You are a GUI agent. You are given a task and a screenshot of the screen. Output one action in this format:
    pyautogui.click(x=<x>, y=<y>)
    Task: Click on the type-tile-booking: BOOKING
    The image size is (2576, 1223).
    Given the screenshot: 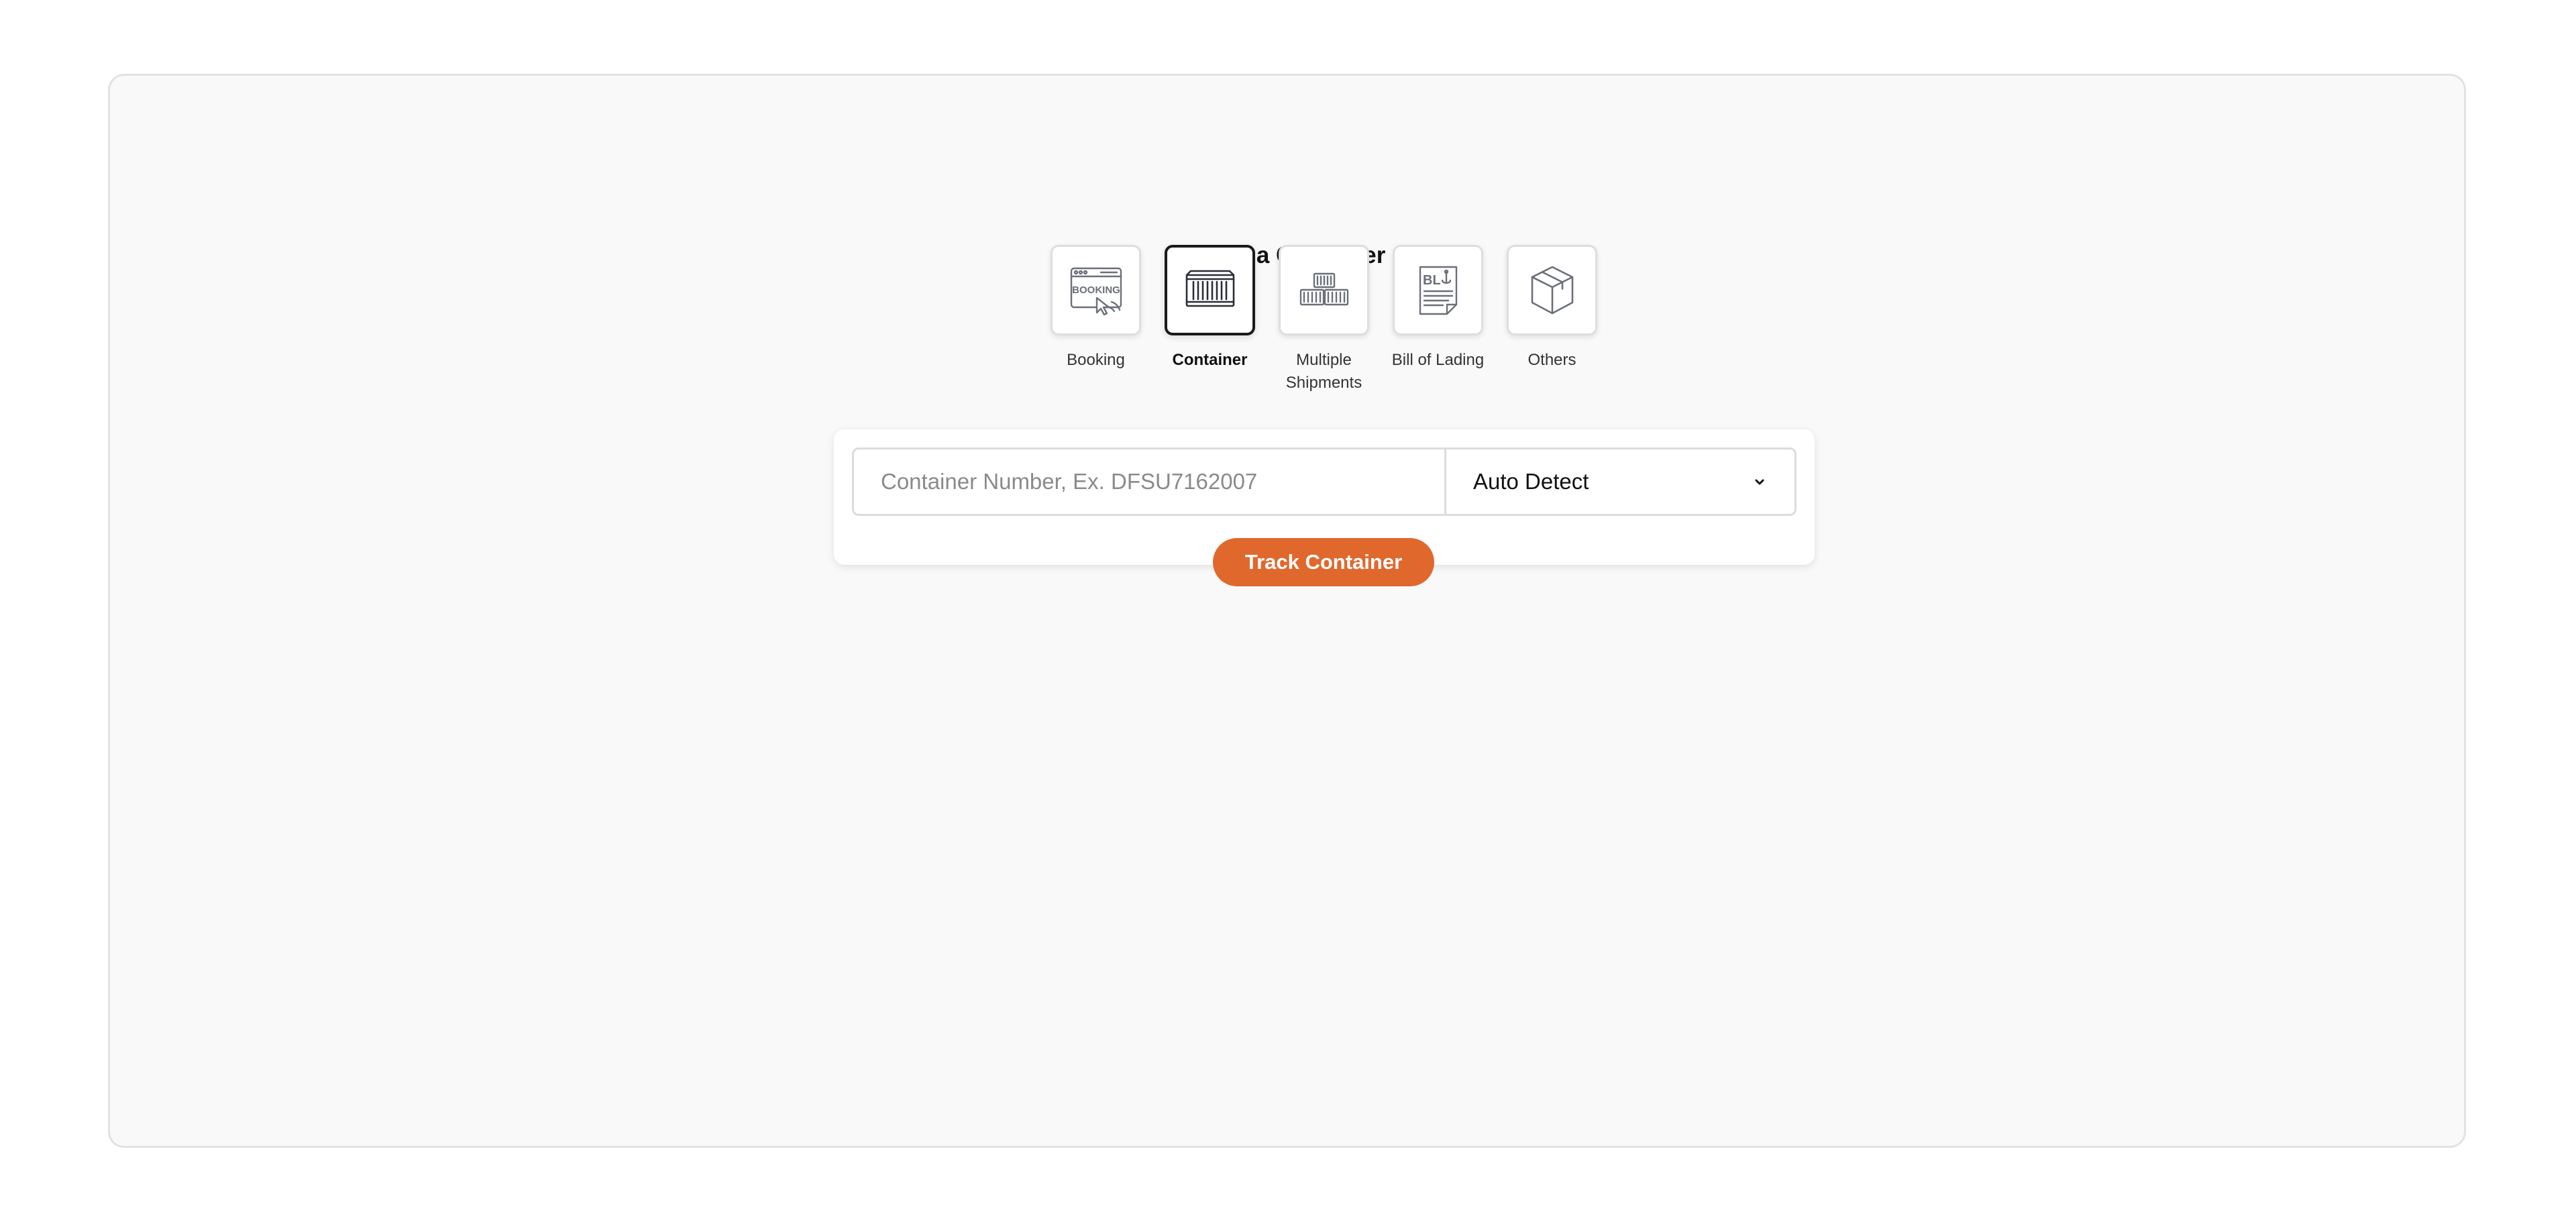 What is the action you would take?
    pyautogui.click(x=1096, y=290)
    